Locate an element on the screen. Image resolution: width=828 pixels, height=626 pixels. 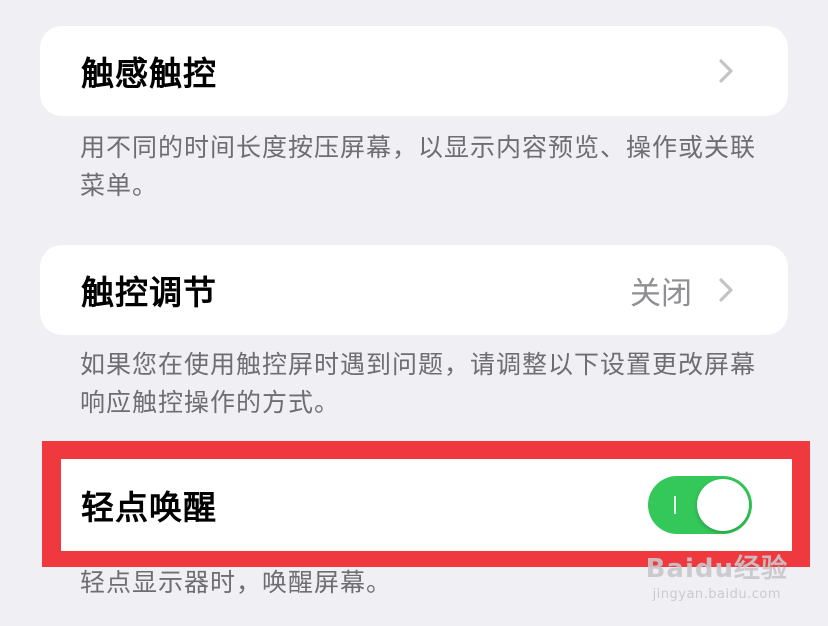
watermark-main: Baidu经验 is located at coordinates (716, 569).